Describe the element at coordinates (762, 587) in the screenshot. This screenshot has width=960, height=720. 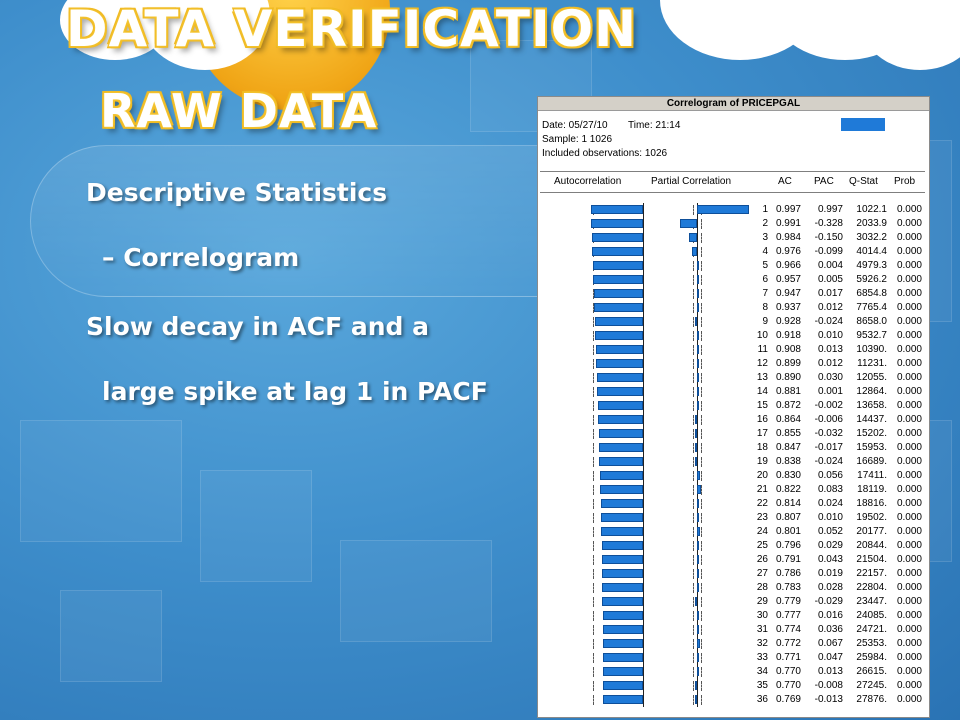
I see `lag-value: 28` at that location.